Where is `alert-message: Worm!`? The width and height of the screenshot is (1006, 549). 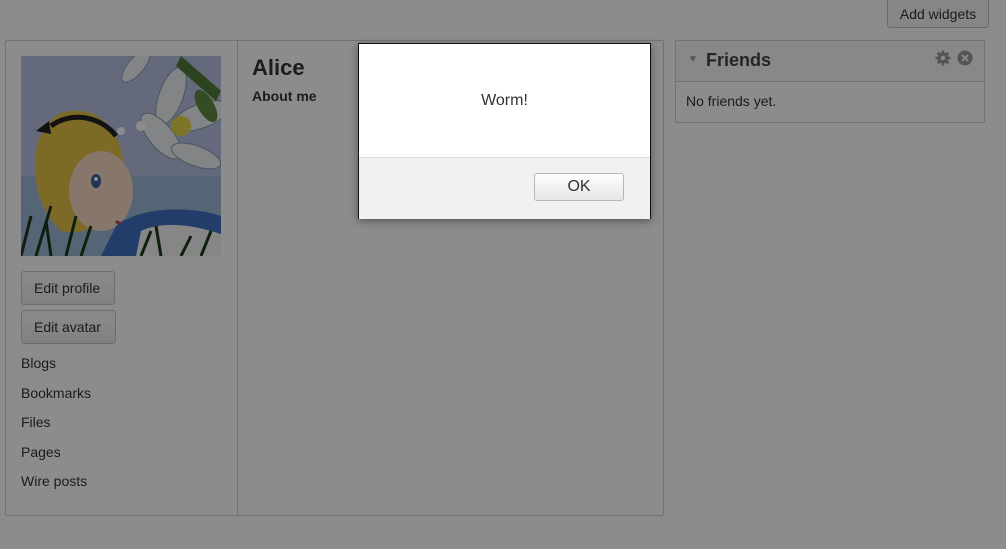
alert-message: Worm! is located at coordinates (504, 100).